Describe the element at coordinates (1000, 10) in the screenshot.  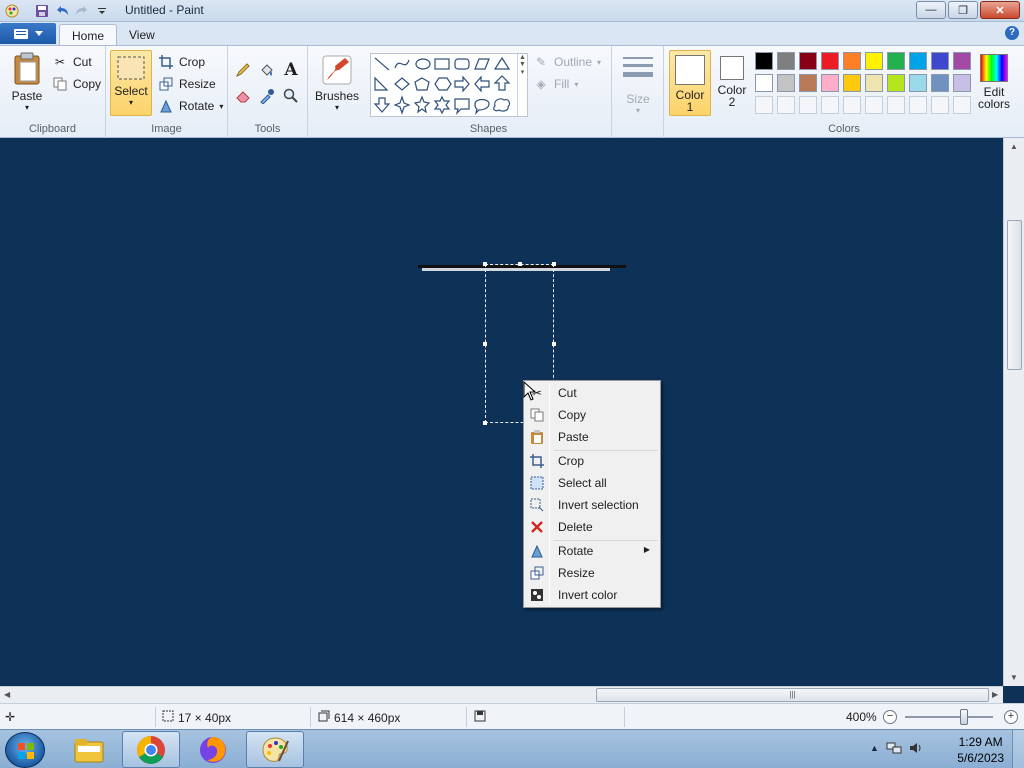
I see `close-button: ✕` at that location.